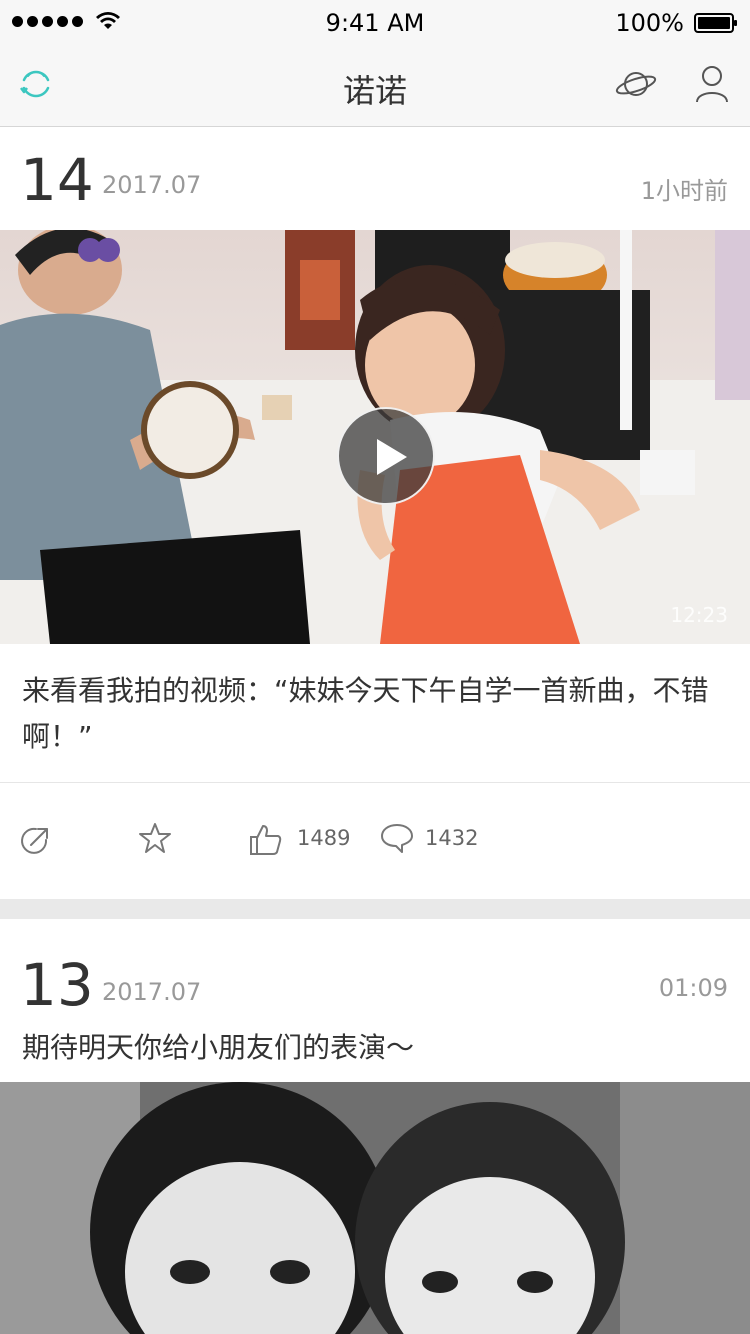 This screenshot has width=750, height=1334. I want to click on action-bar: 1489 1432, so click(375, 841).